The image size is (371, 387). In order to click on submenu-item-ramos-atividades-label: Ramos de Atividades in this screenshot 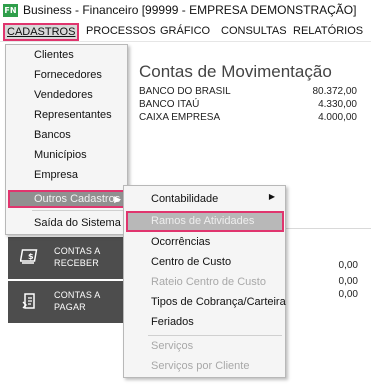, I will do `click(203, 221)`.